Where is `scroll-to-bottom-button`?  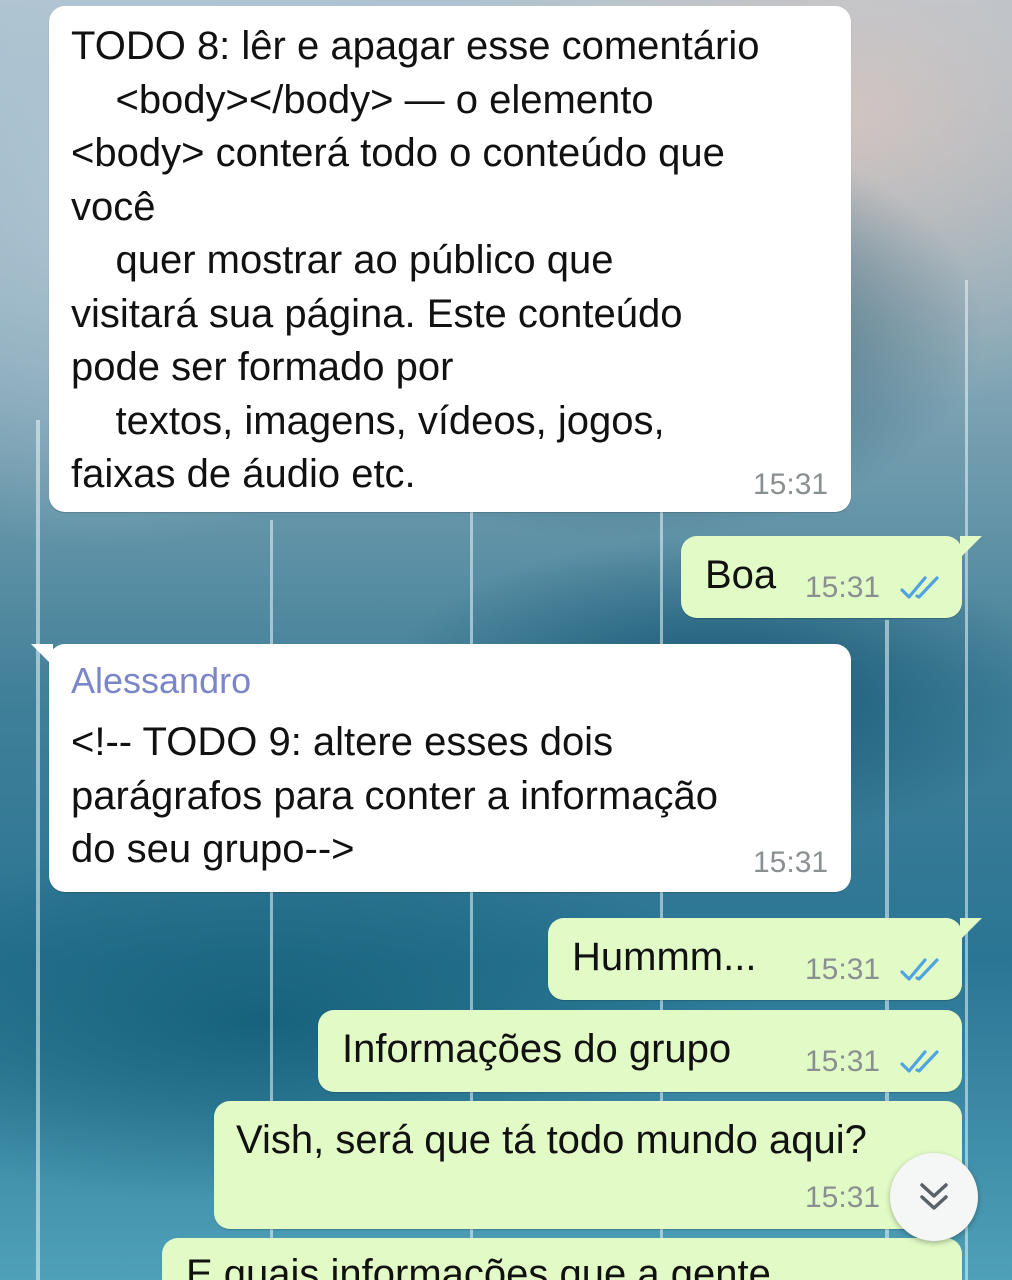
scroll-to-bottom-button is located at coordinates (934, 1197).